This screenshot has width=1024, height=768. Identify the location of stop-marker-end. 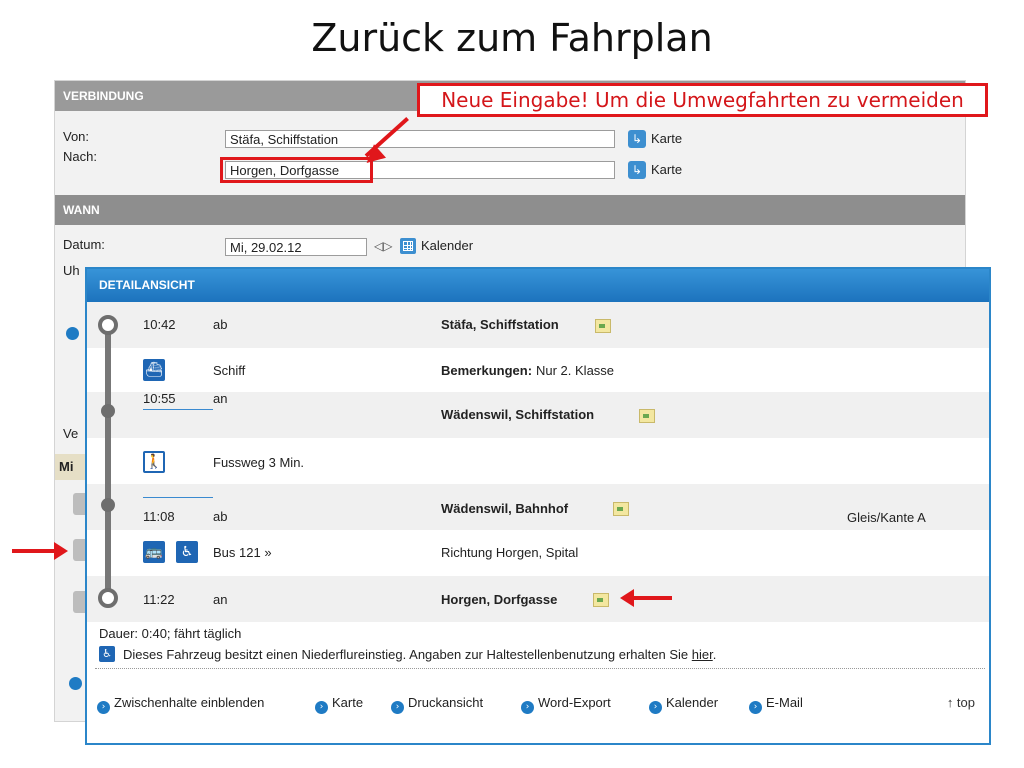
(108, 598).